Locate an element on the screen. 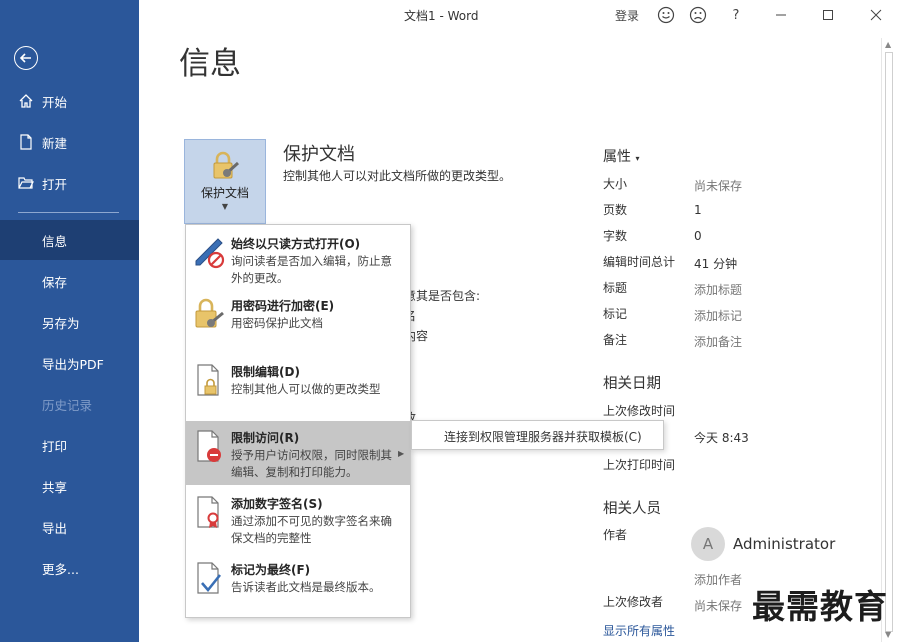  menu-item-title: 限制访问(R) is located at coordinates (265, 438).